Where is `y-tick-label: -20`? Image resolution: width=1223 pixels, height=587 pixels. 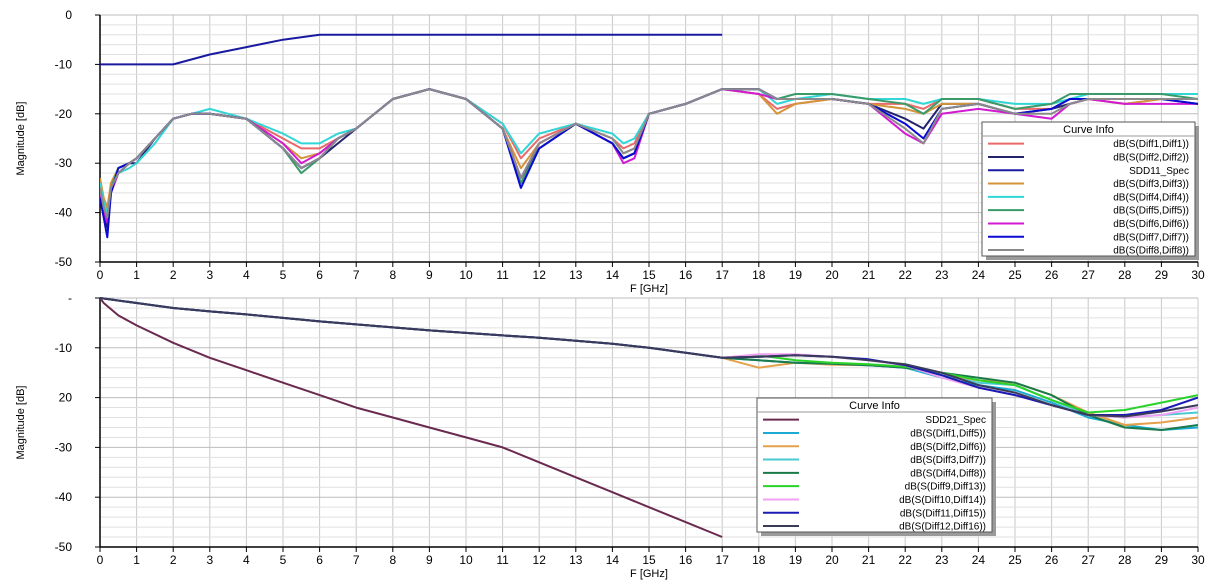
y-tick-label: -20 is located at coordinates (64, 114).